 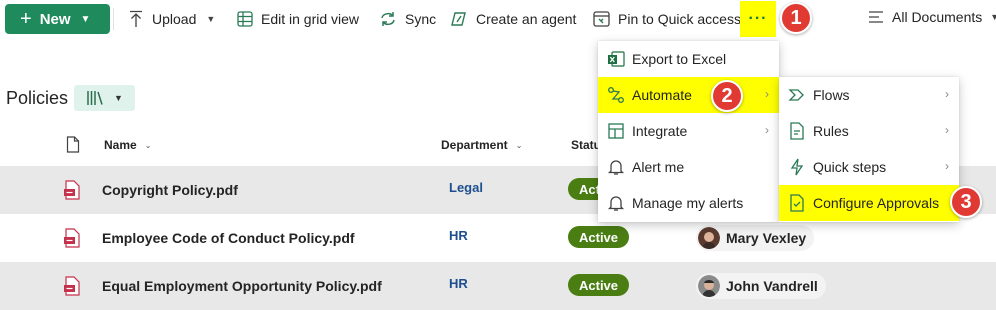 I want to click on view-label: All Documents, so click(x=937, y=17).